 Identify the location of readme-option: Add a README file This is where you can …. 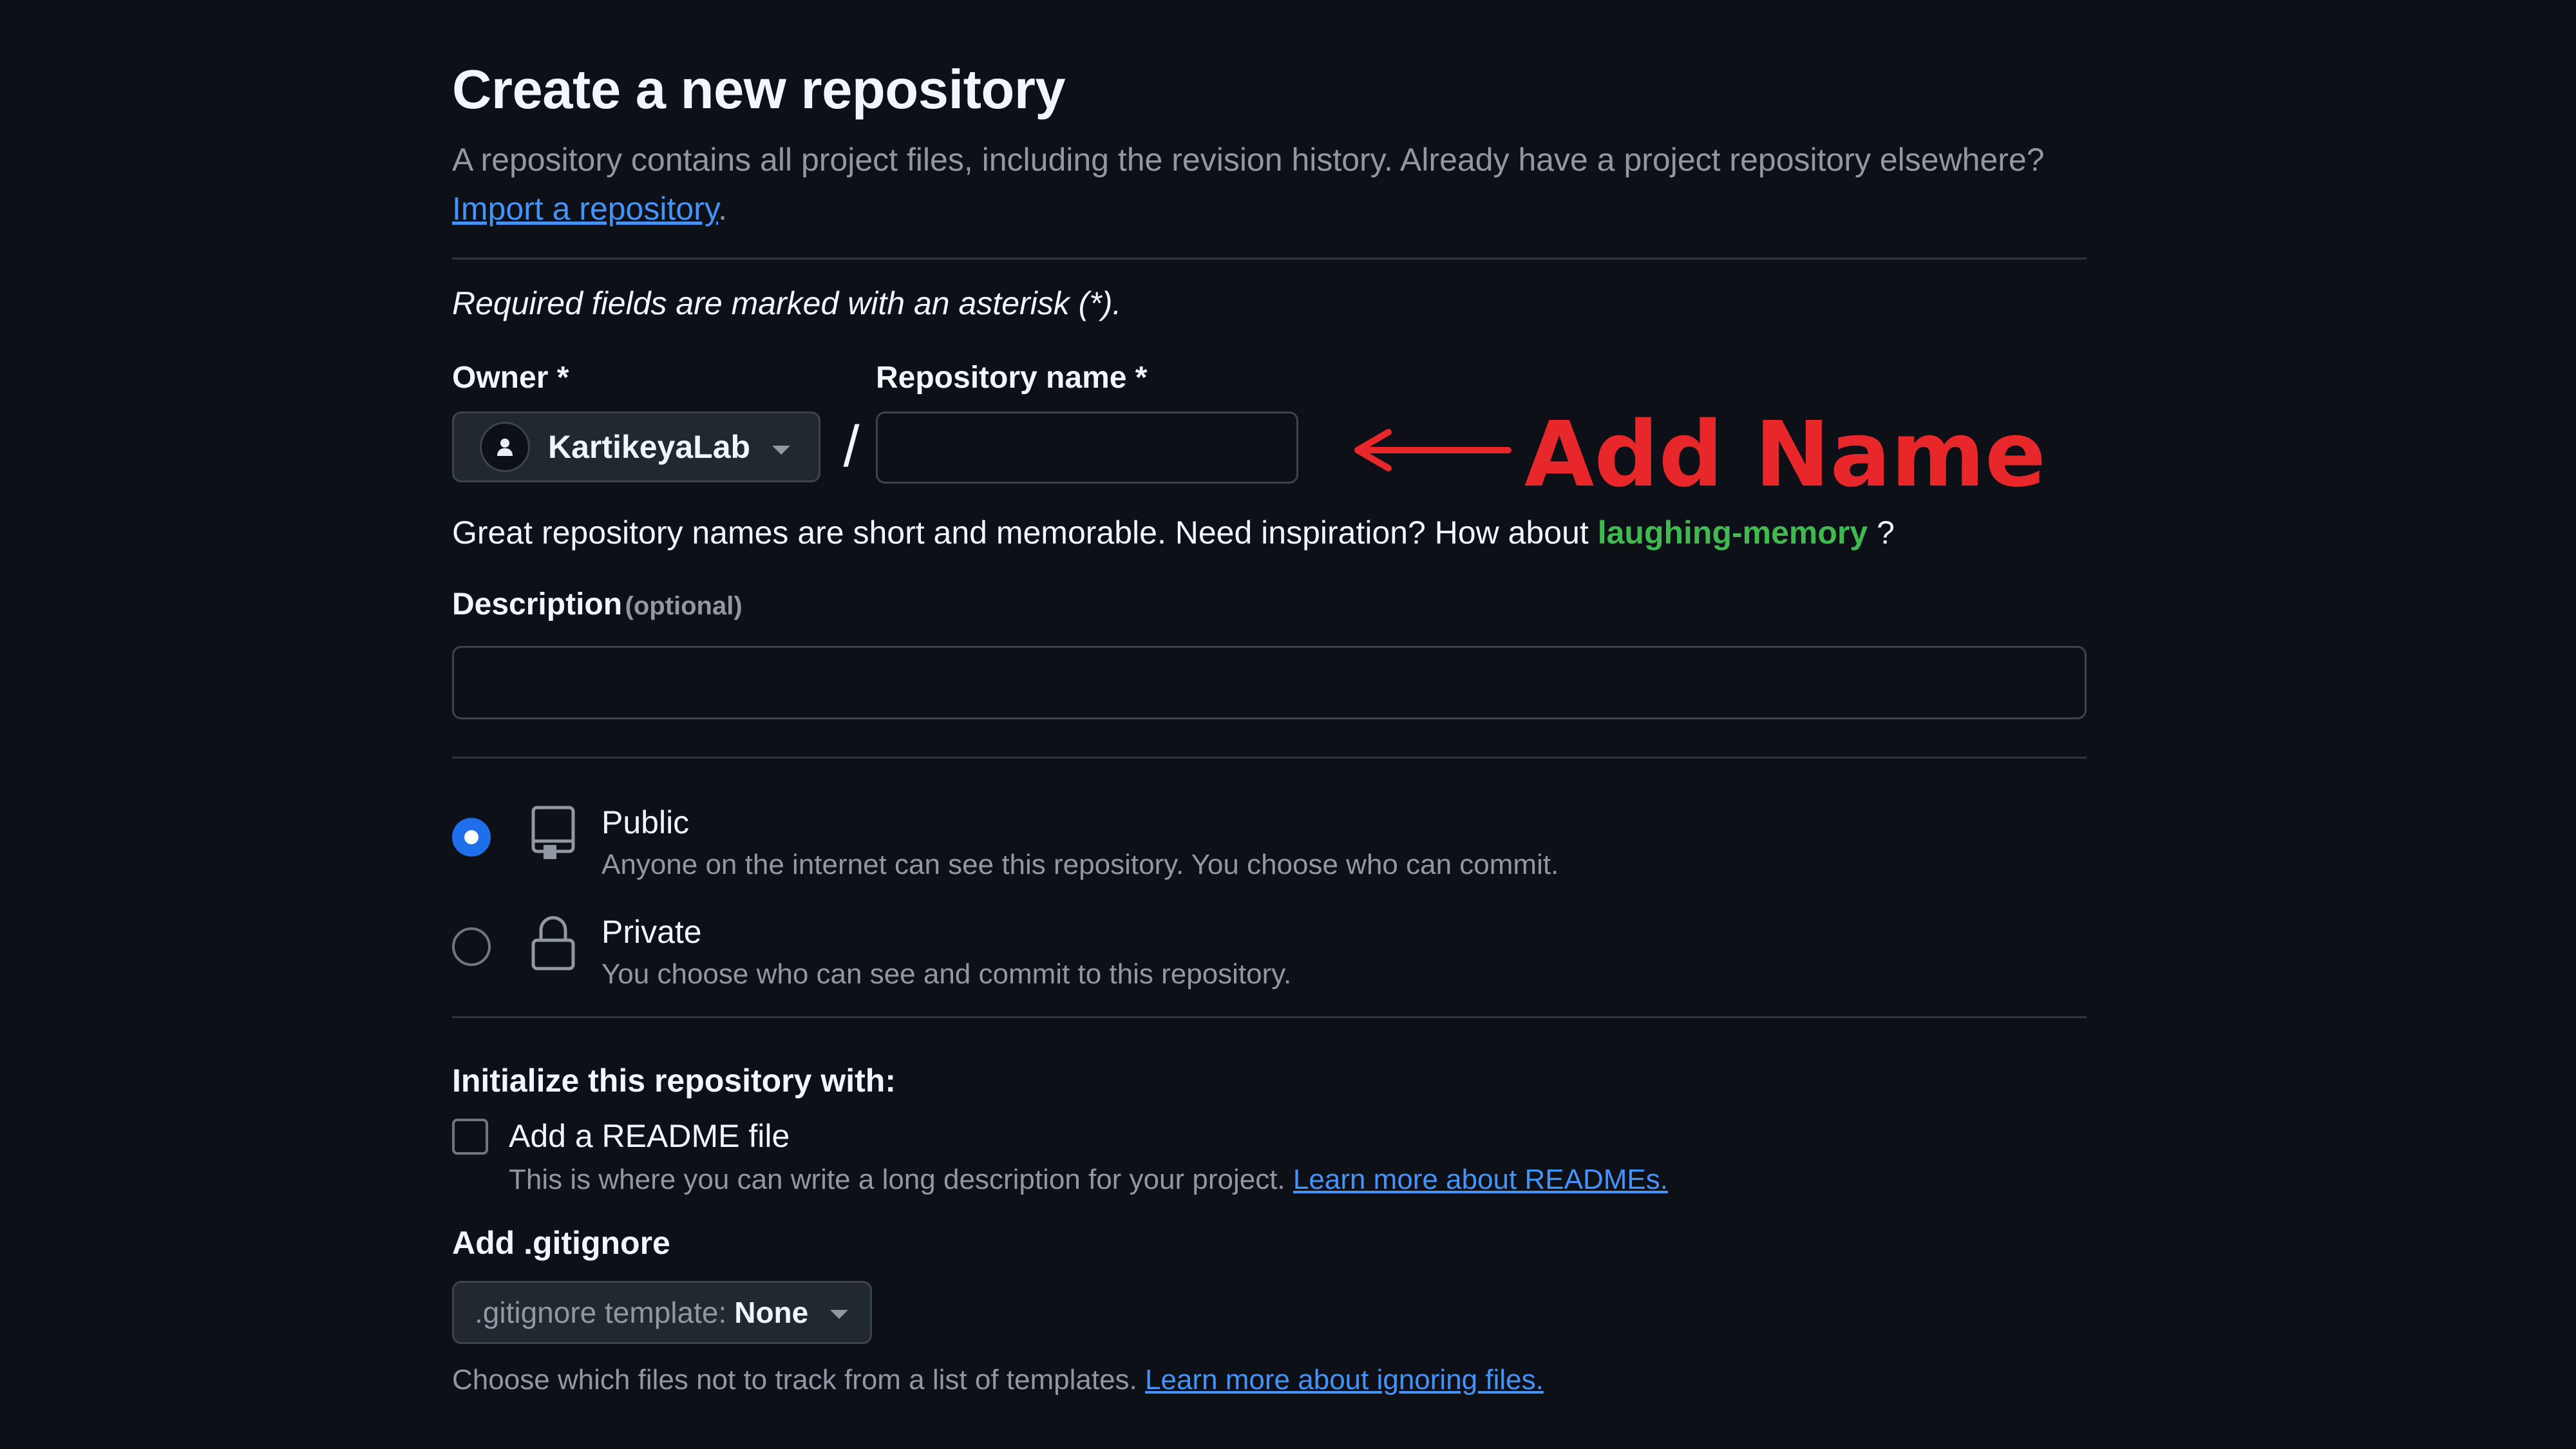
(1269, 1154).